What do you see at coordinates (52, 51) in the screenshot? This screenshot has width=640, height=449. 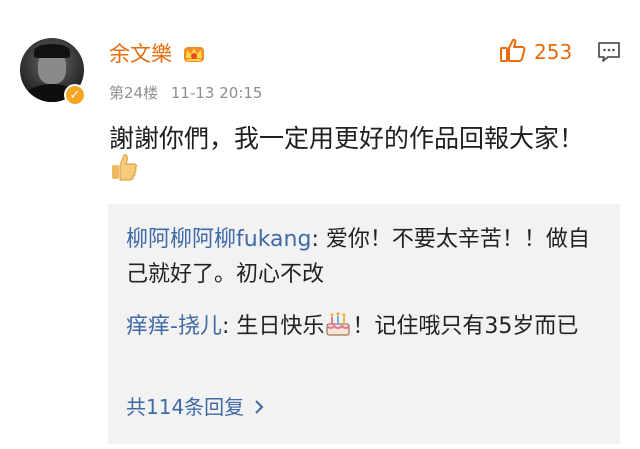 I see `avatar-hair` at bounding box center [52, 51].